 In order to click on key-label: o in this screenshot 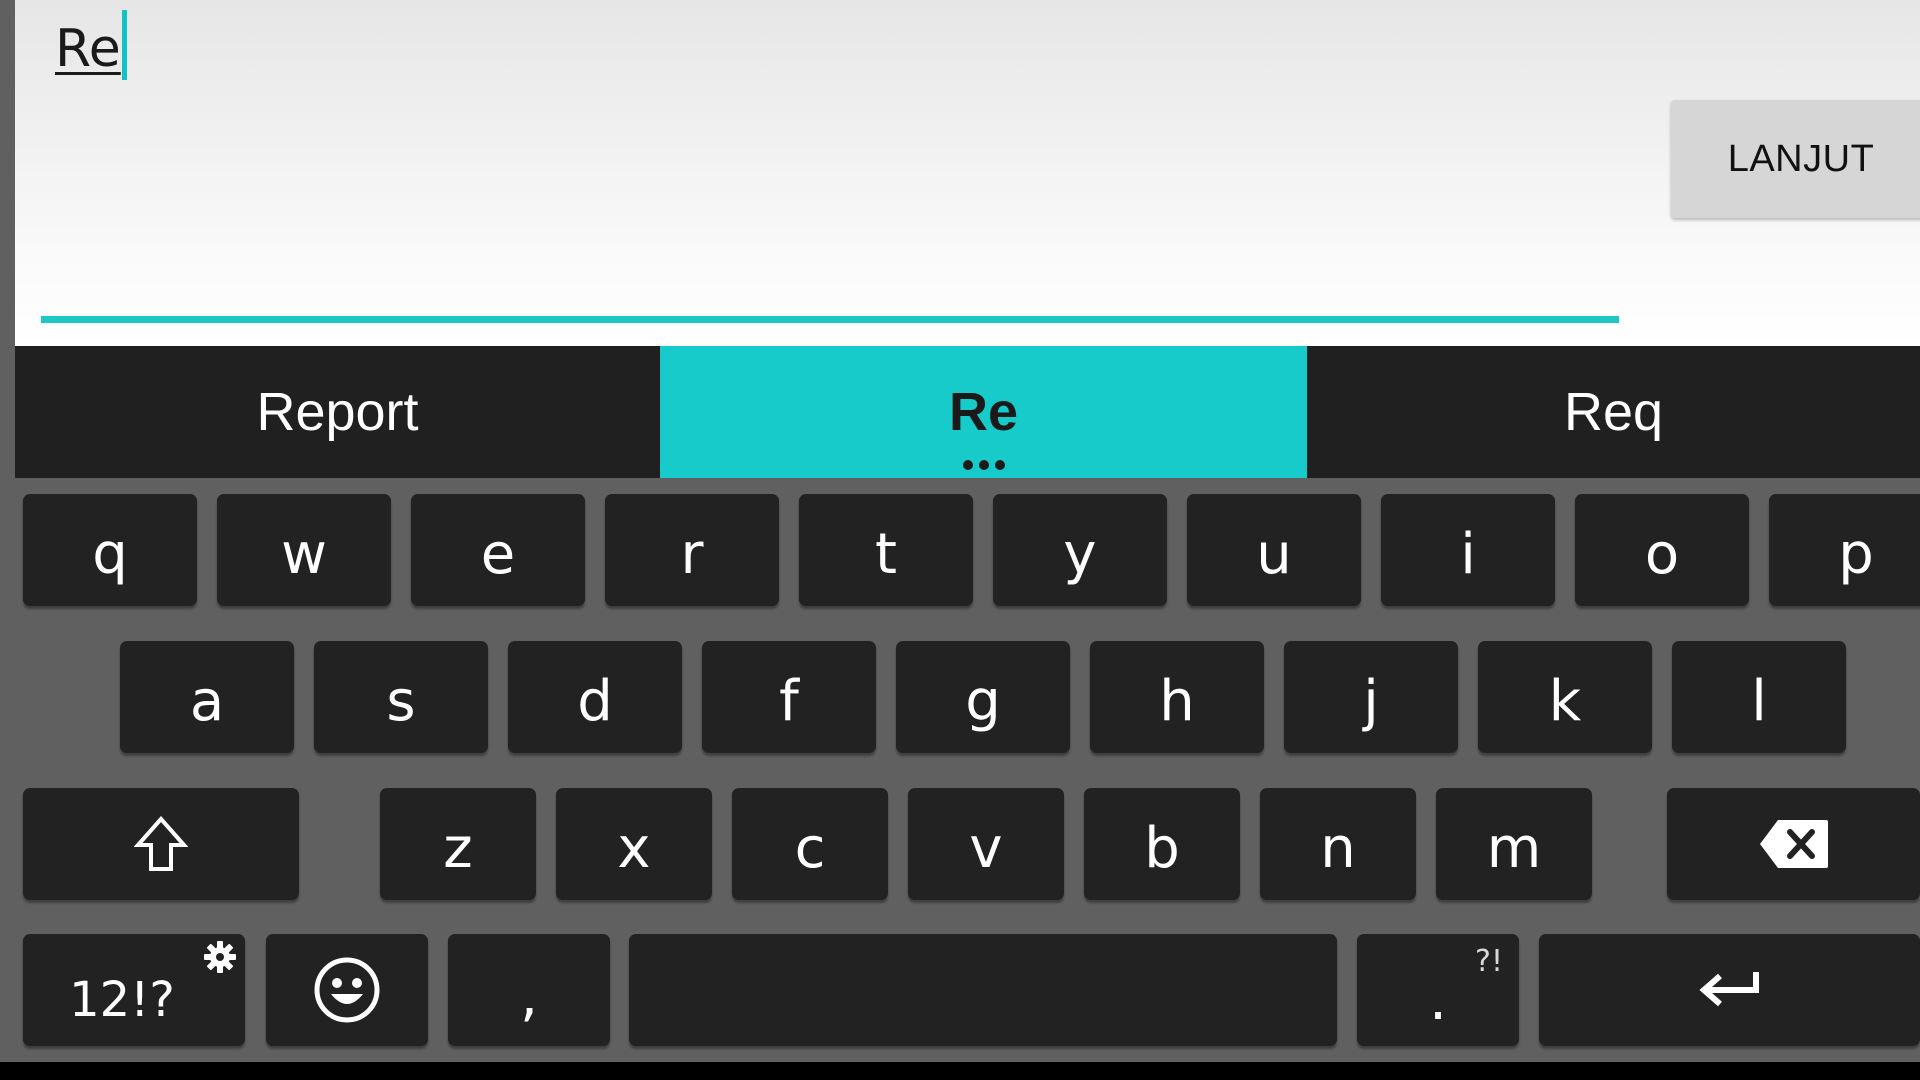, I will do `click(1662, 554)`.